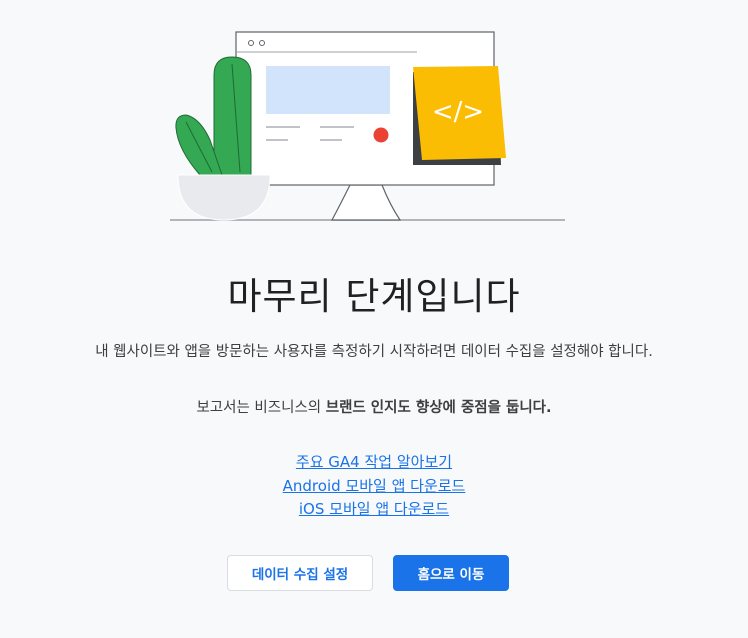  What do you see at coordinates (300, 573) in the screenshot?
I see `data-collection-setup-button: 데이터 수집 설정` at bounding box center [300, 573].